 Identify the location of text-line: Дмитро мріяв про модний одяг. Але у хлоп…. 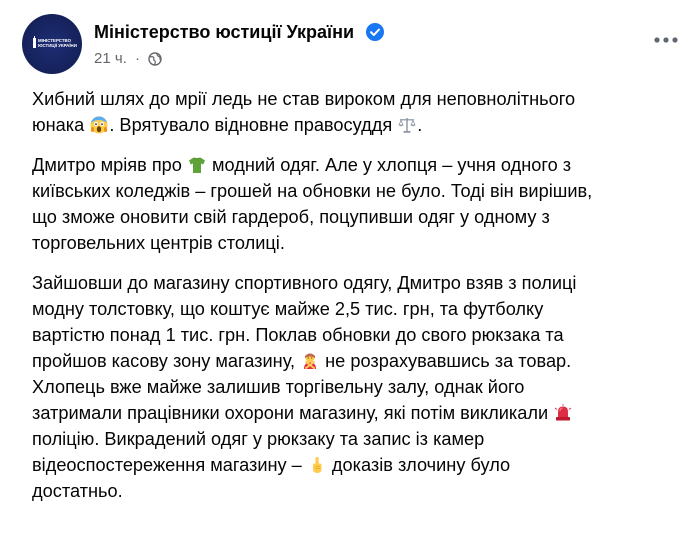
(352, 165).